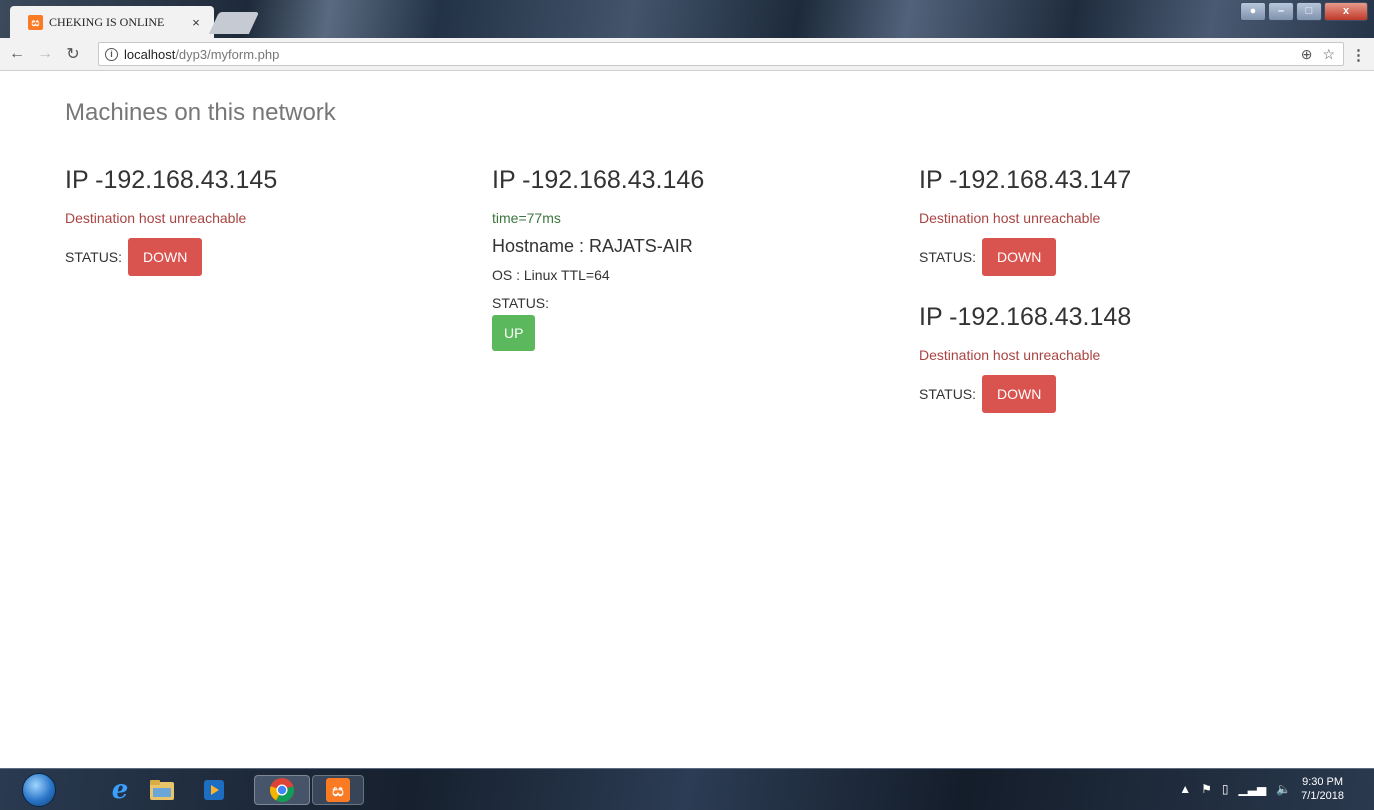 The width and height of the screenshot is (1374, 810). Describe the element at coordinates (1328, 54) in the screenshot. I see `bookmark-star-icon: ☆` at that location.